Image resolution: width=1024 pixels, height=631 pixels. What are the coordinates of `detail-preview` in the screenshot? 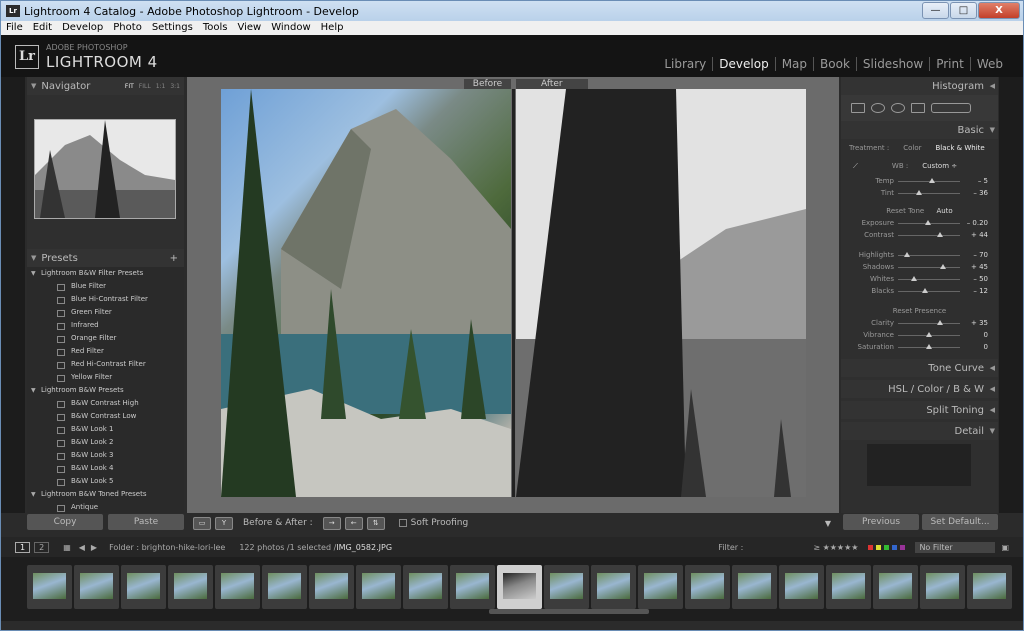 It's located at (919, 465).